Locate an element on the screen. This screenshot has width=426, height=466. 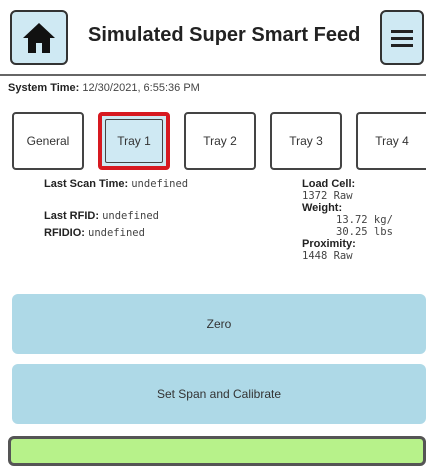
tab-tray-4: Tray 4 is located at coordinates (391, 141).